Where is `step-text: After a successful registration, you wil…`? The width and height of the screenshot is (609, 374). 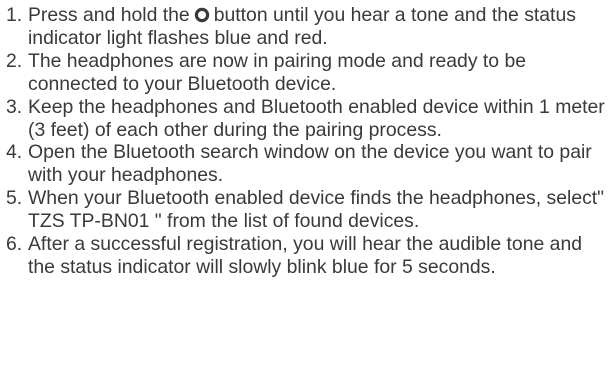 step-text: After a successful registration, you wil… is located at coordinates (305, 255).